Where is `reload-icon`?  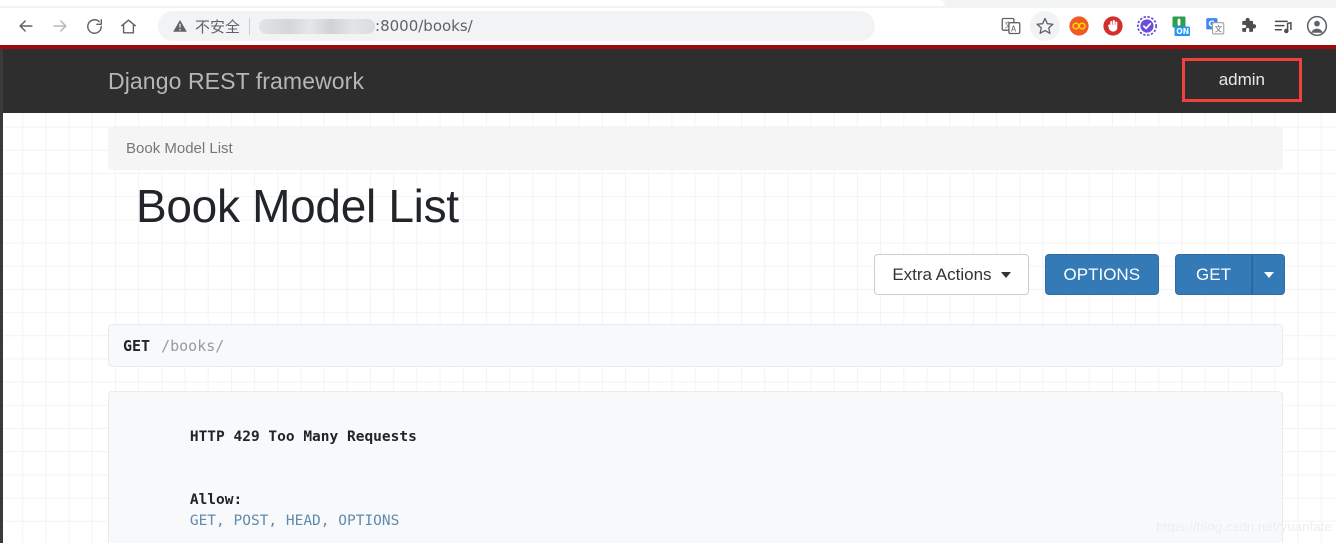 reload-icon is located at coordinates (94, 26).